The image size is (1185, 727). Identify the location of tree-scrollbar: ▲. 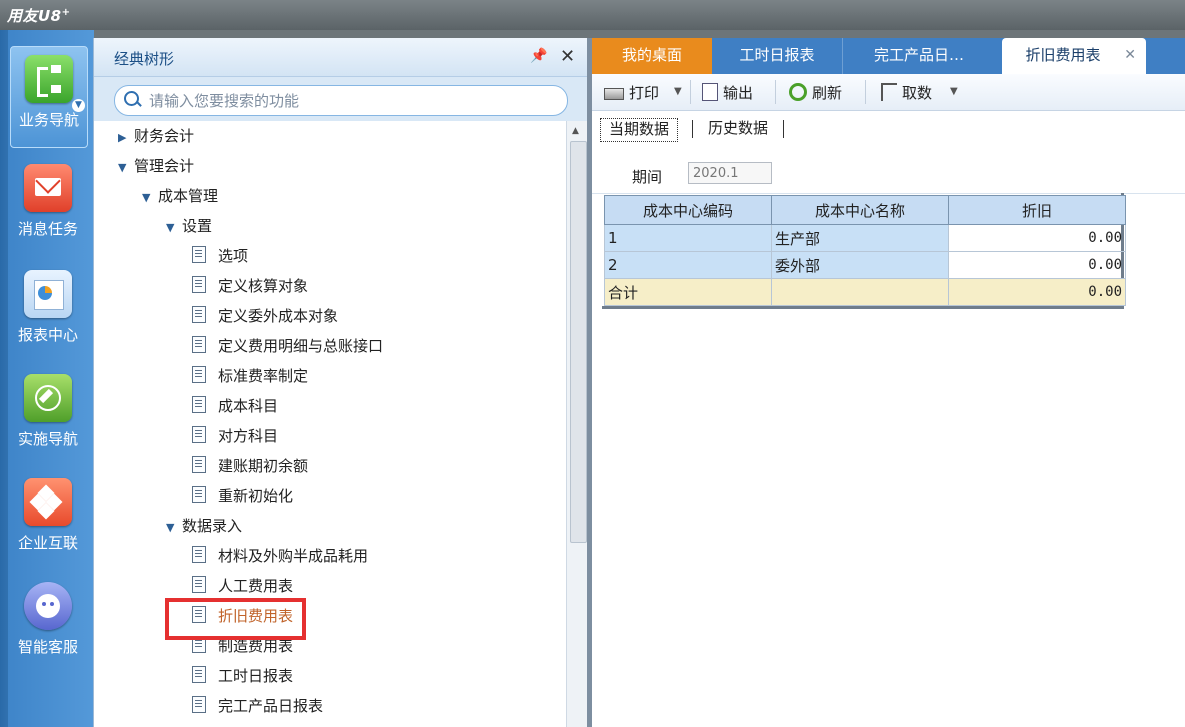
(577, 424).